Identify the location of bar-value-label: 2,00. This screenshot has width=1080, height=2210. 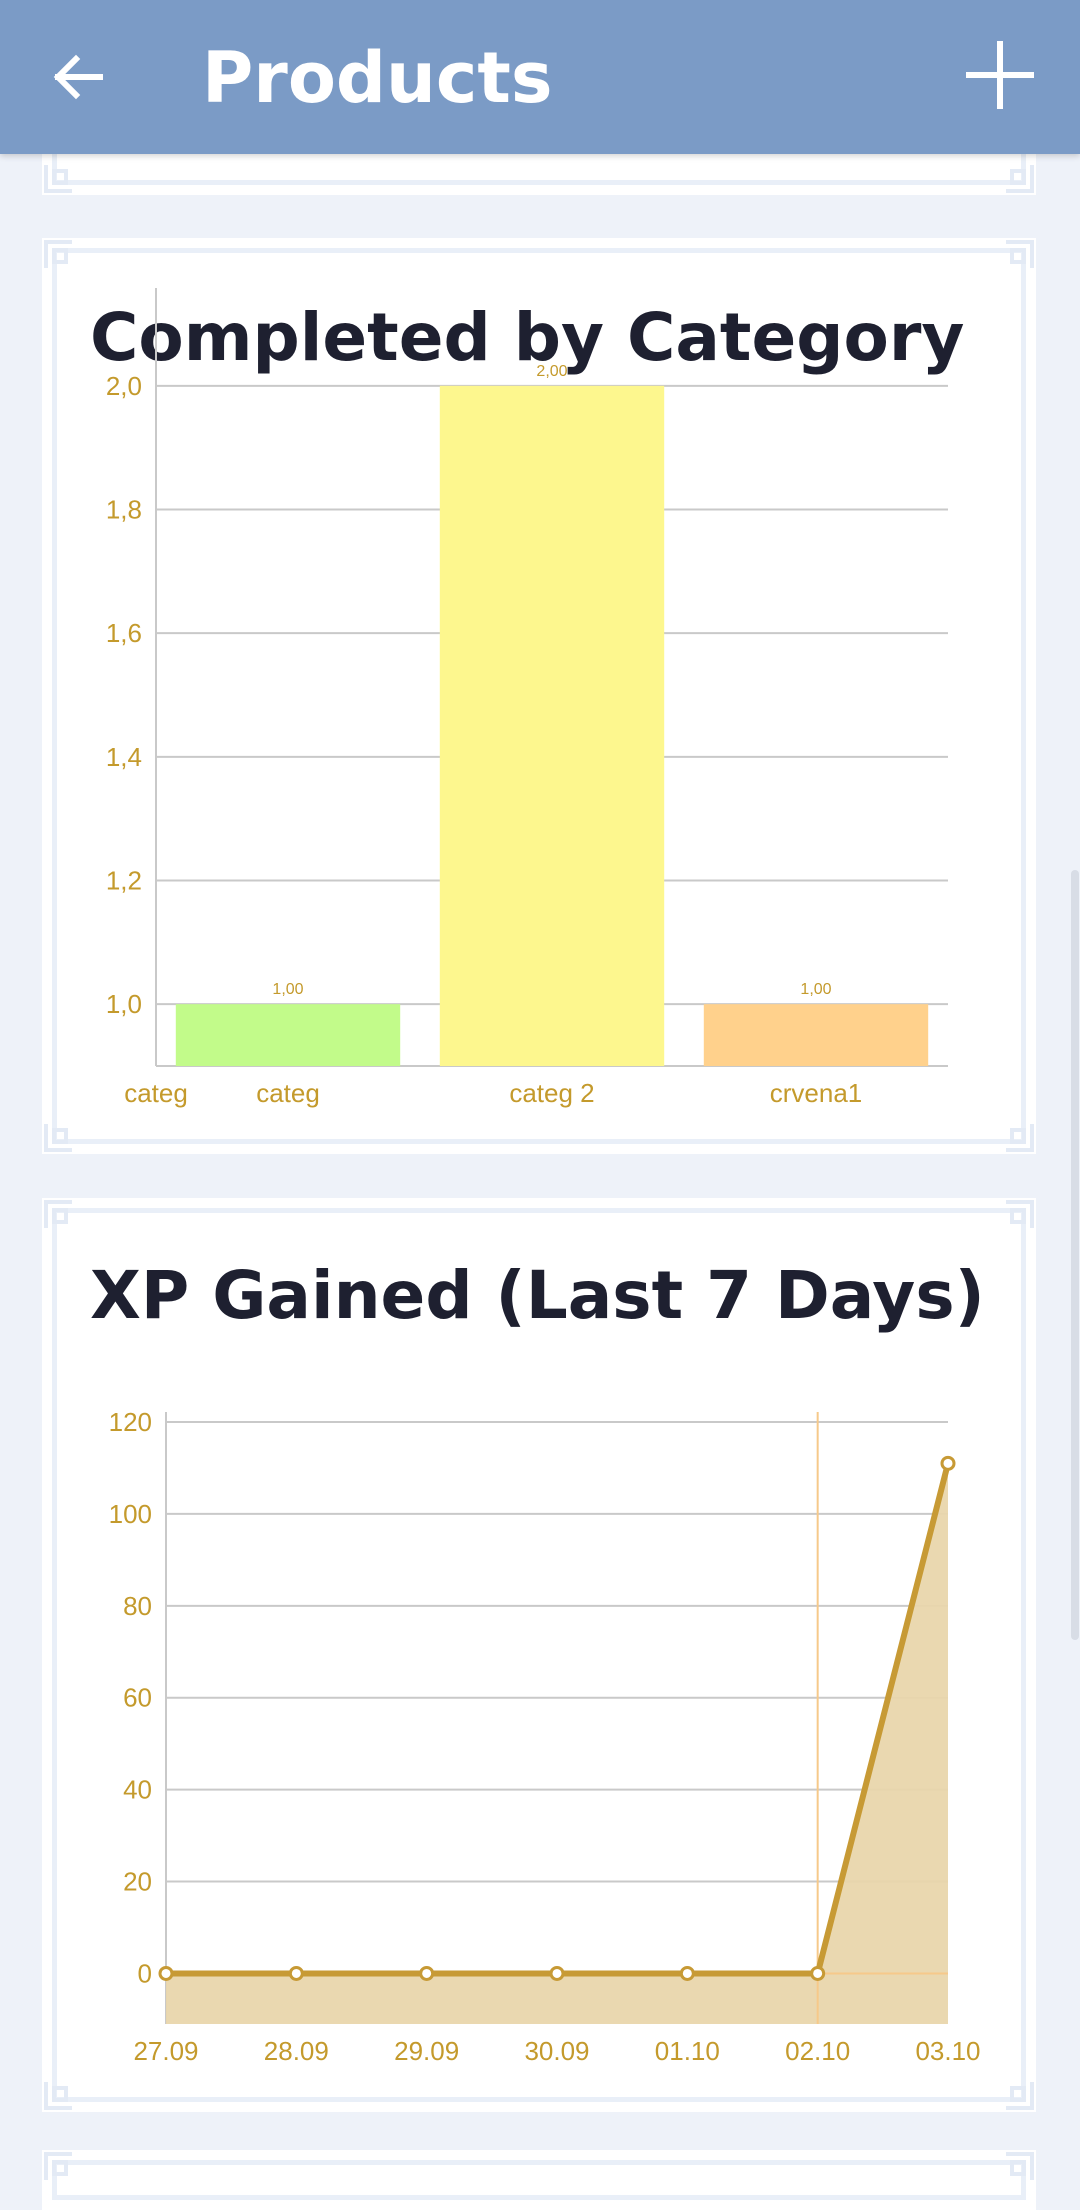
(551, 371).